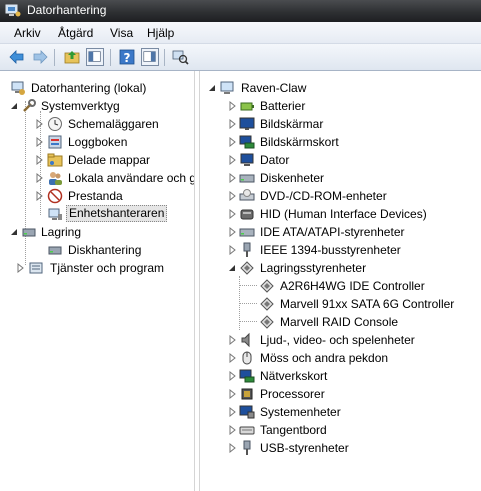  Describe the element at coordinates (67, 10) in the screenshot. I see `window-title: Datorhantering` at that location.